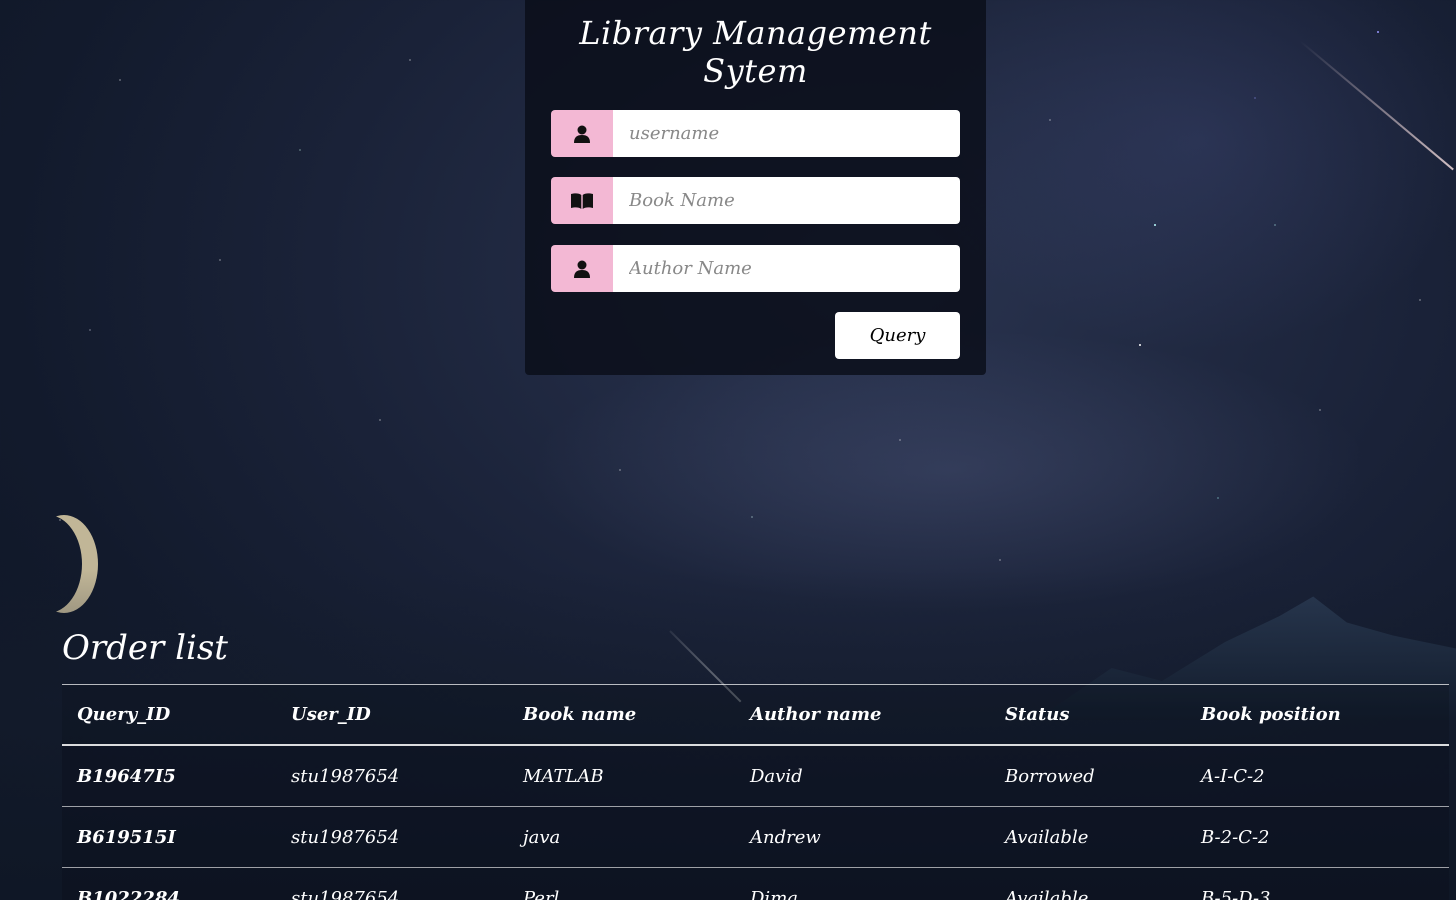 Image resolution: width=1456 pixels, height=900 pixels. I want to click on author-name-cell: David, so click(862, 776).